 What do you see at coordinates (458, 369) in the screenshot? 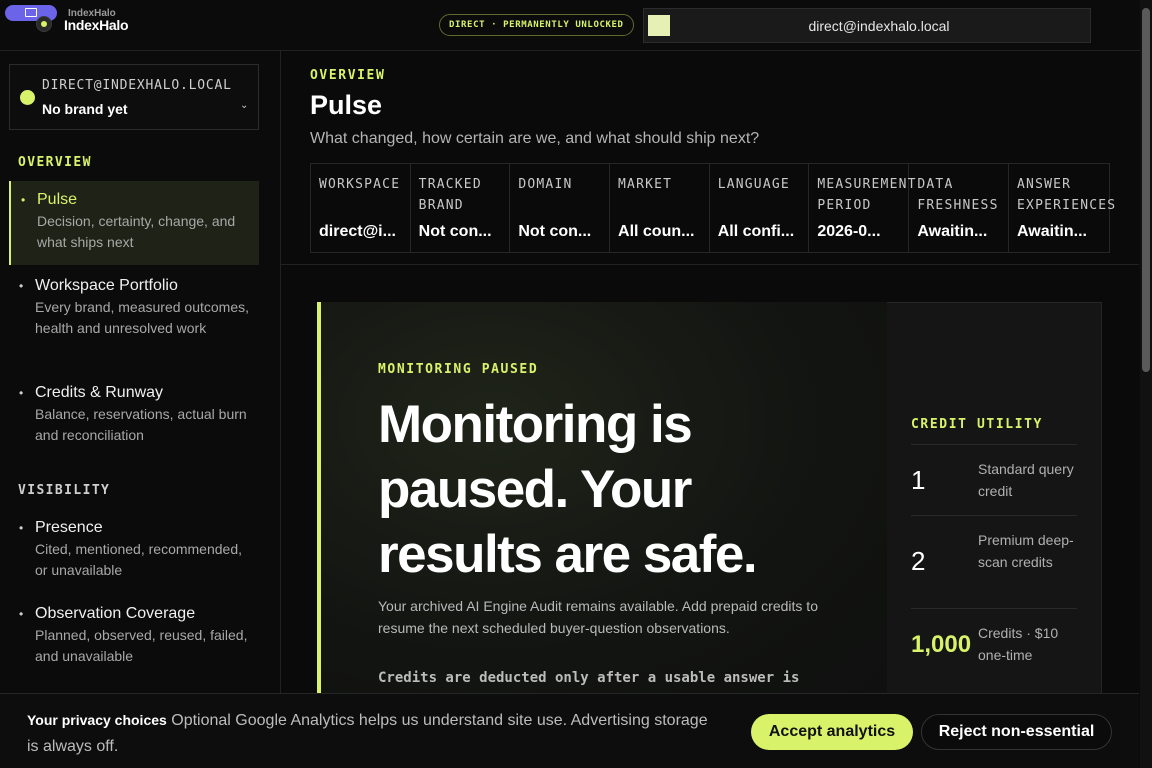
I see `hero-eyebrow: MONITORING PAUSED` at bounding box center [458, 369].